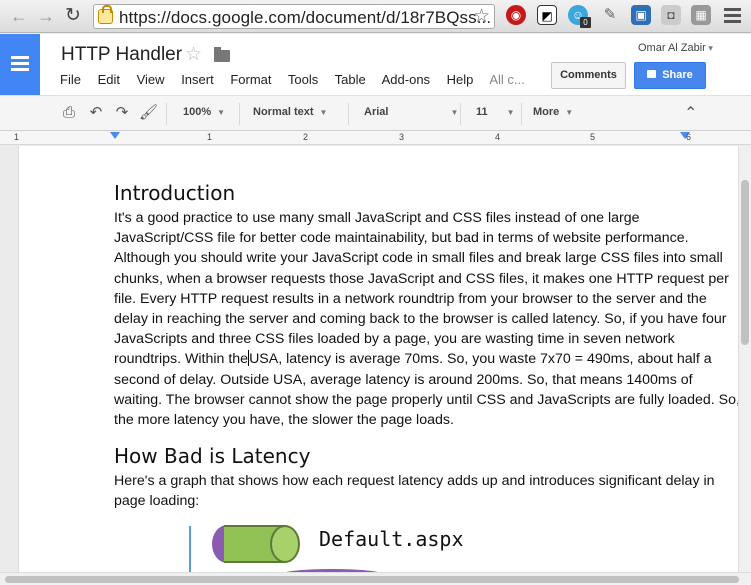 The width and height of the screenshot is (751, 585). I want to click on menu-help: Help, so click(460, 79).